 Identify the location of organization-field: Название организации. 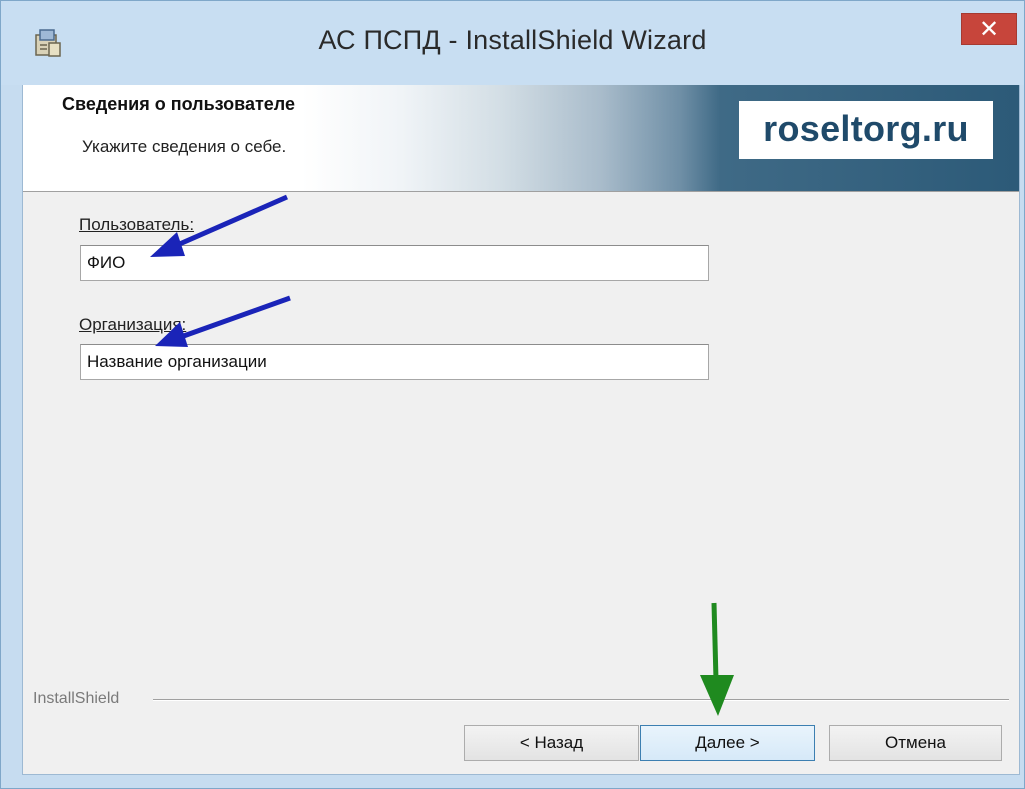
(394, 362).